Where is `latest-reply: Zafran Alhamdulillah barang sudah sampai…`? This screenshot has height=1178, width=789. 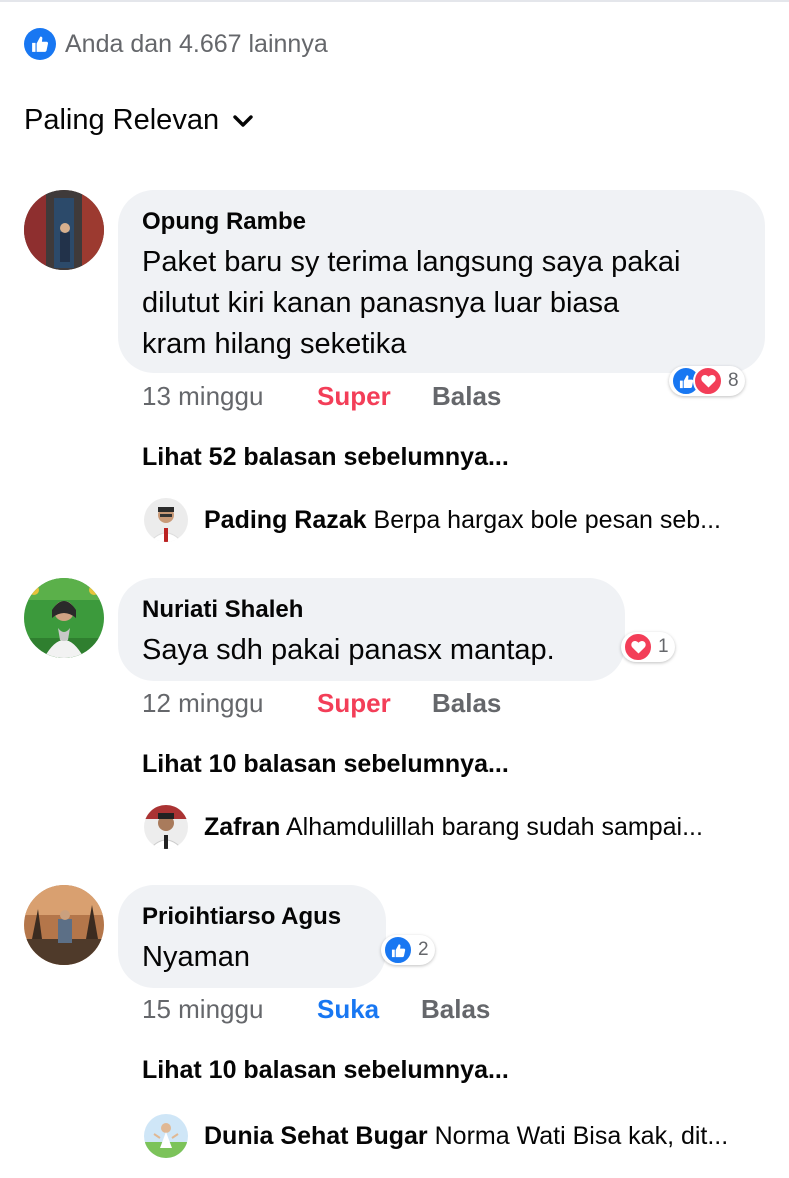 latest-reply: Zafran Alhamdulillah barang sudah sampai… is located at coordinates (423, 827).